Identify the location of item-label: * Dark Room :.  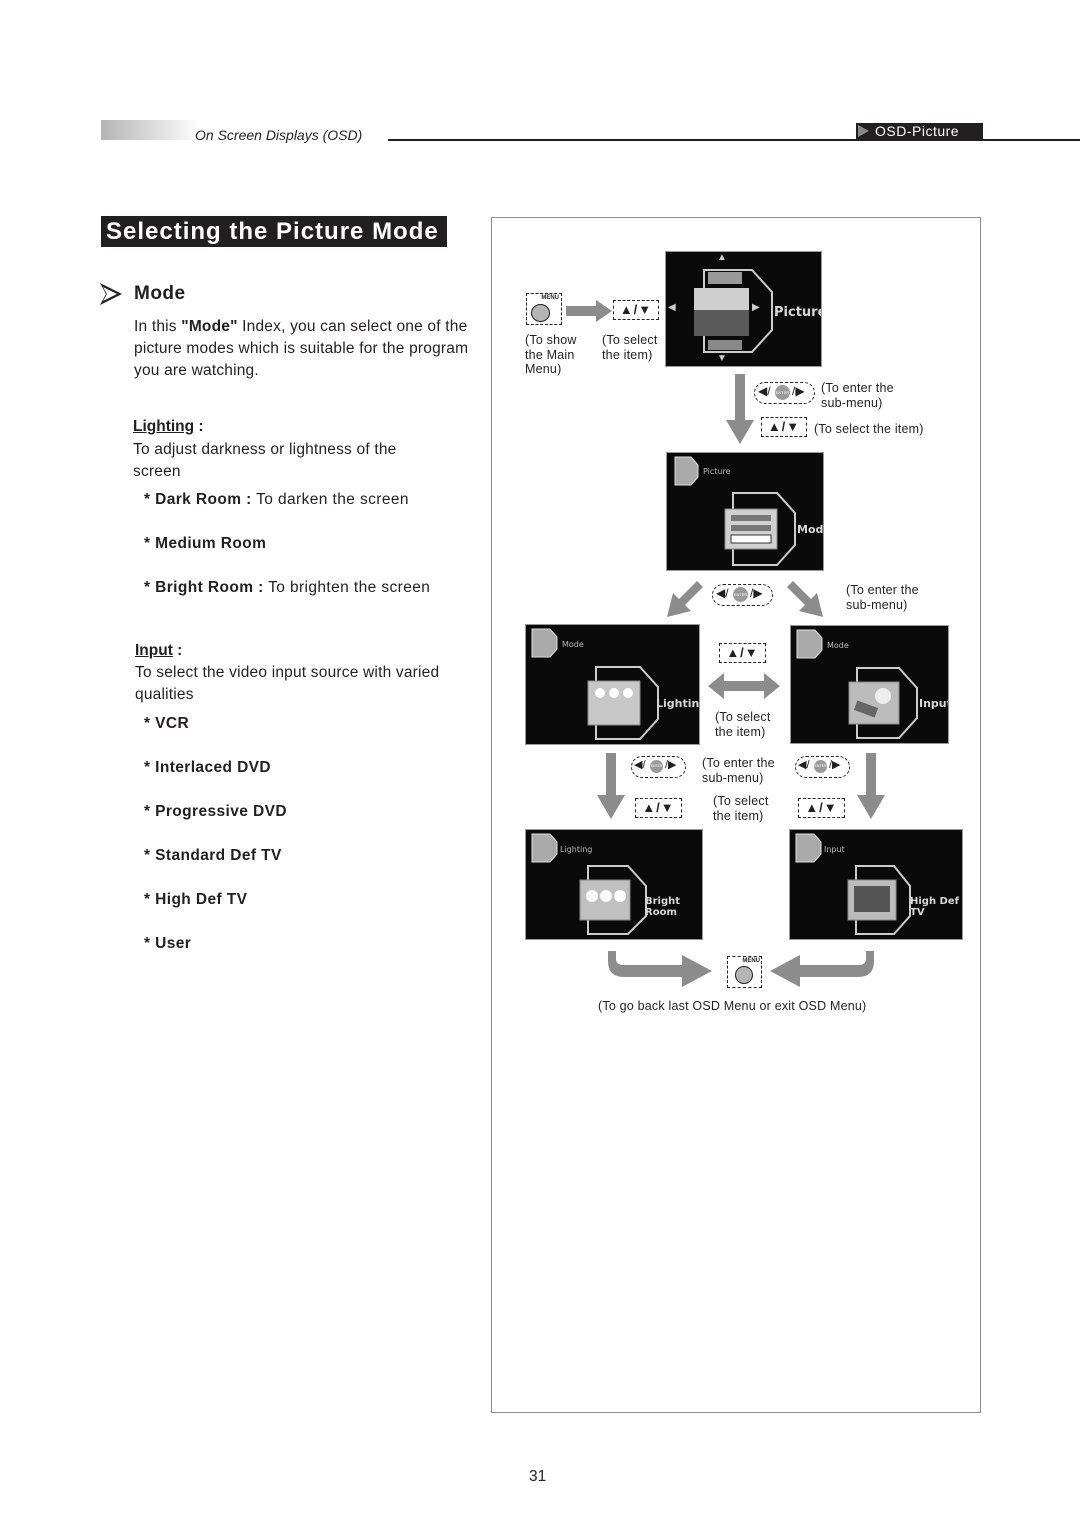
(198, 499).